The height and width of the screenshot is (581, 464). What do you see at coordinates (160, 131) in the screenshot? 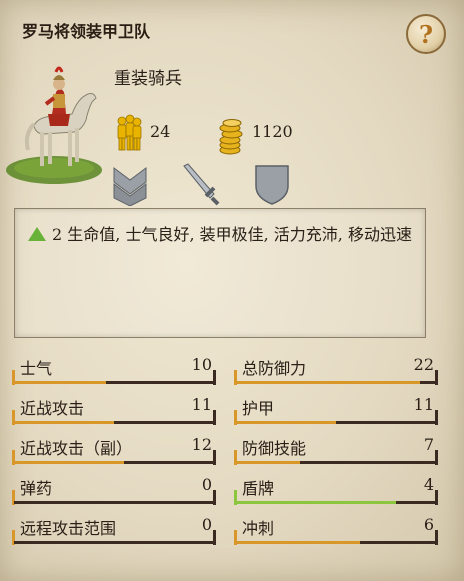
I see `men-count: 24` at bounding box center [160, 131].